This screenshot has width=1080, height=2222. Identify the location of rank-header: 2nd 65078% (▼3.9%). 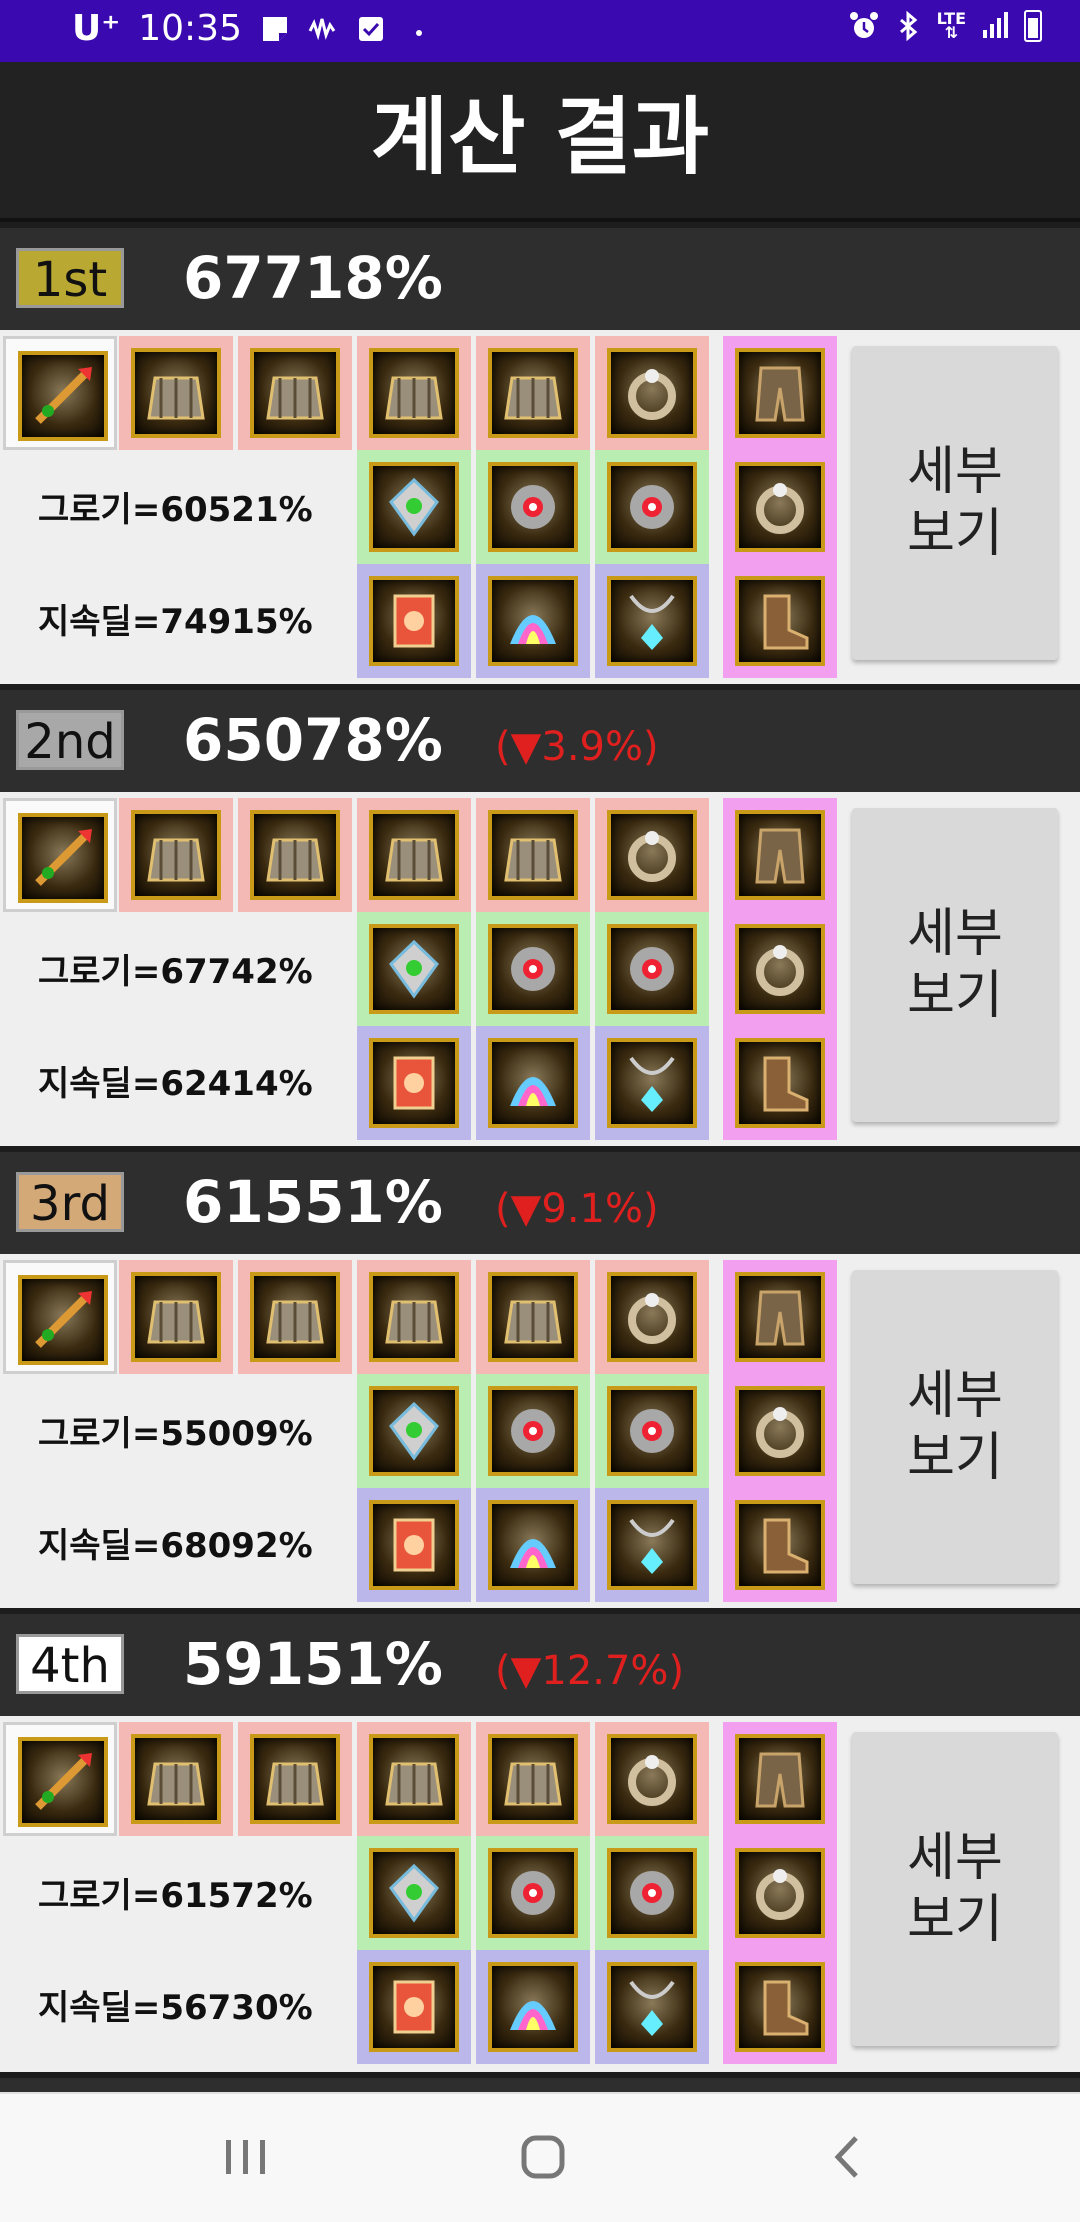
(540, 738).